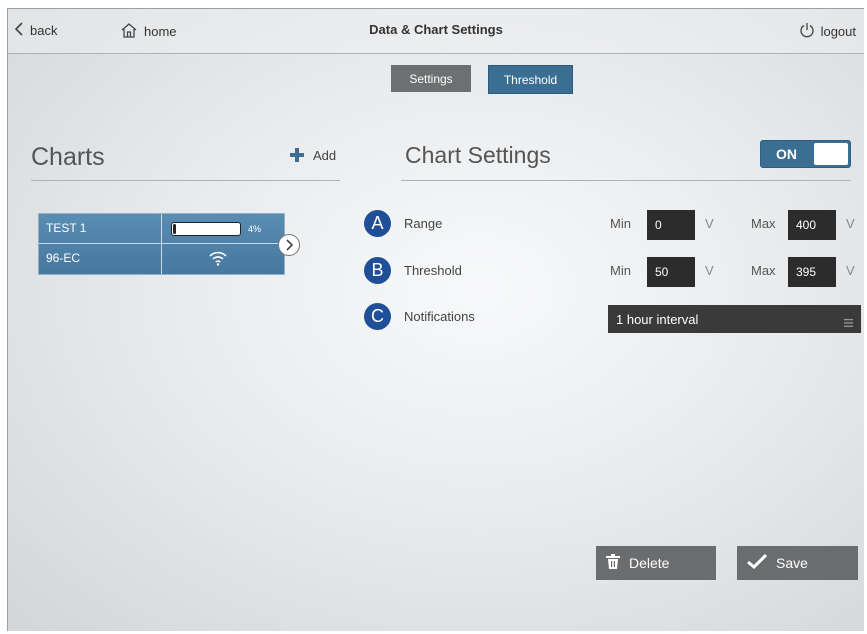  What do you see at coordinates (478, 155) in the screenshot?
I see `chart-settings-heading: Chart Settings` at bounding box center [478, 155].